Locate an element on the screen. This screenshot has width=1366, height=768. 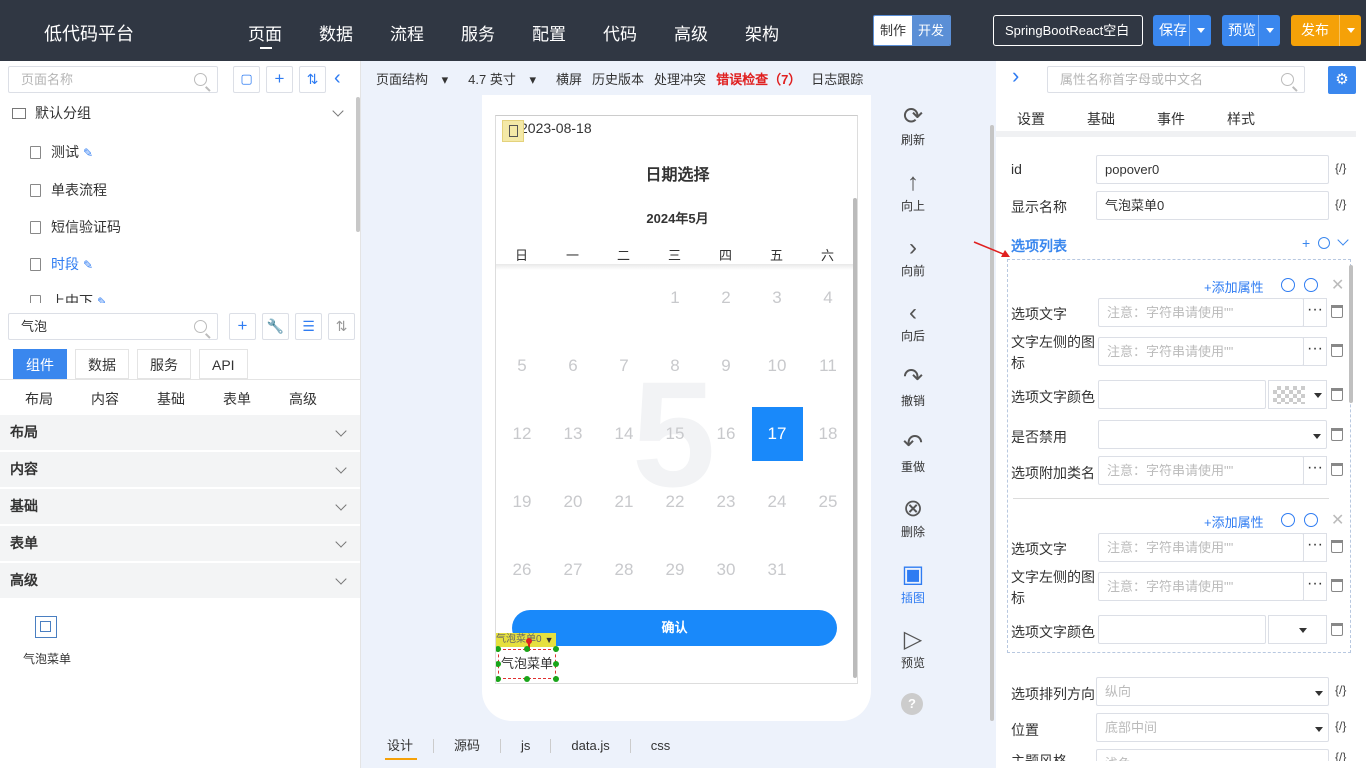
subtab-basic: 基础 is located at coordinates (190, 399).